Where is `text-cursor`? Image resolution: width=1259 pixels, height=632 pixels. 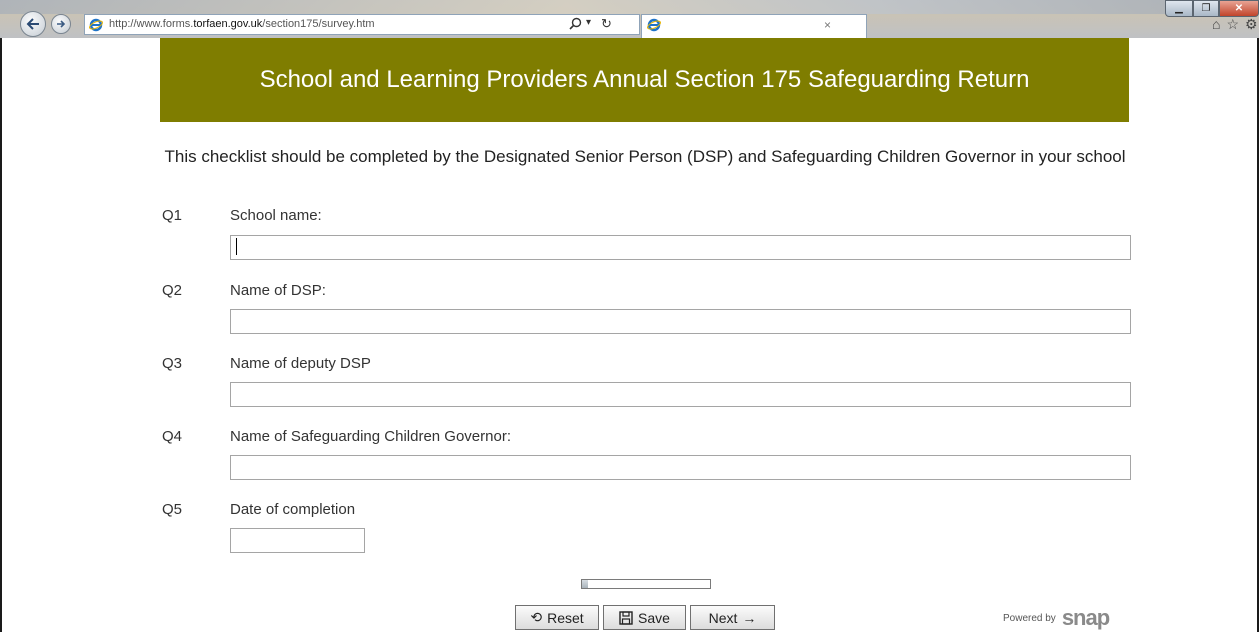
text-cursor is located at coordinates (236, 246).